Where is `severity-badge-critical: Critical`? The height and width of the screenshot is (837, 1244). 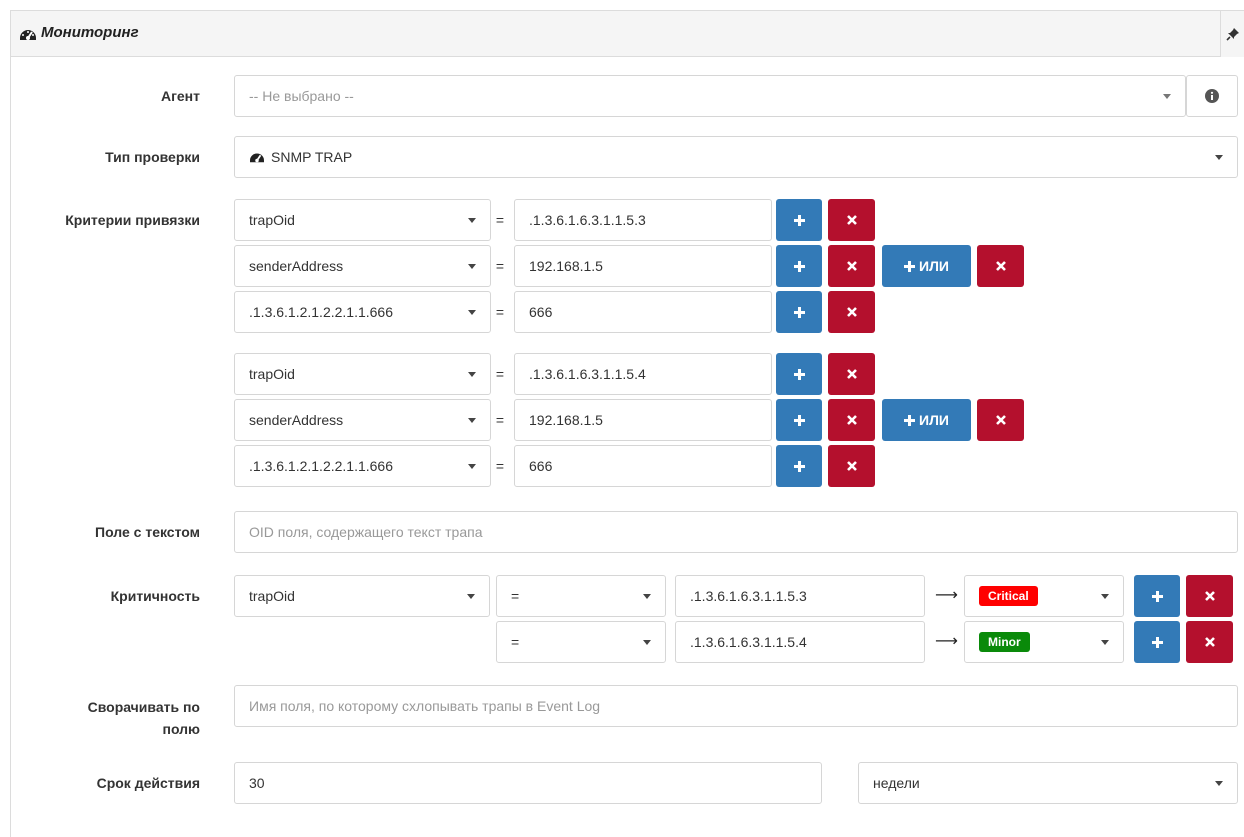
severity-badge-critical: Critical is located at coordinates (1008, 596).